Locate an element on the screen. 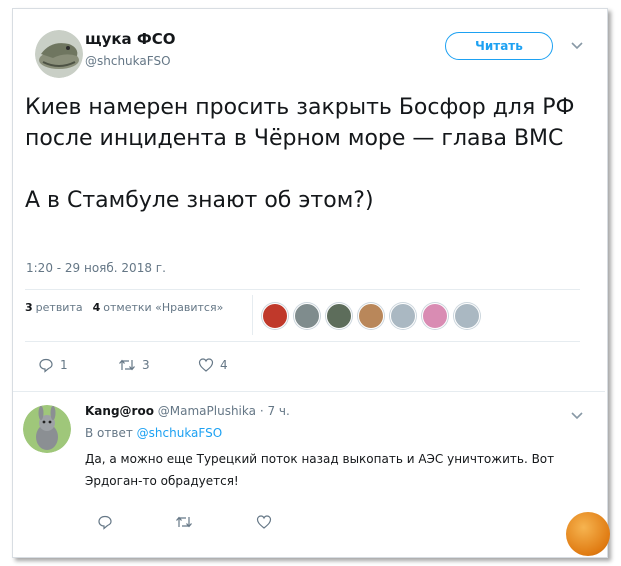 The height and width of the screenshot is (566, 621). author-handle: @shchukaFSO is located at coordinates (128, 61).